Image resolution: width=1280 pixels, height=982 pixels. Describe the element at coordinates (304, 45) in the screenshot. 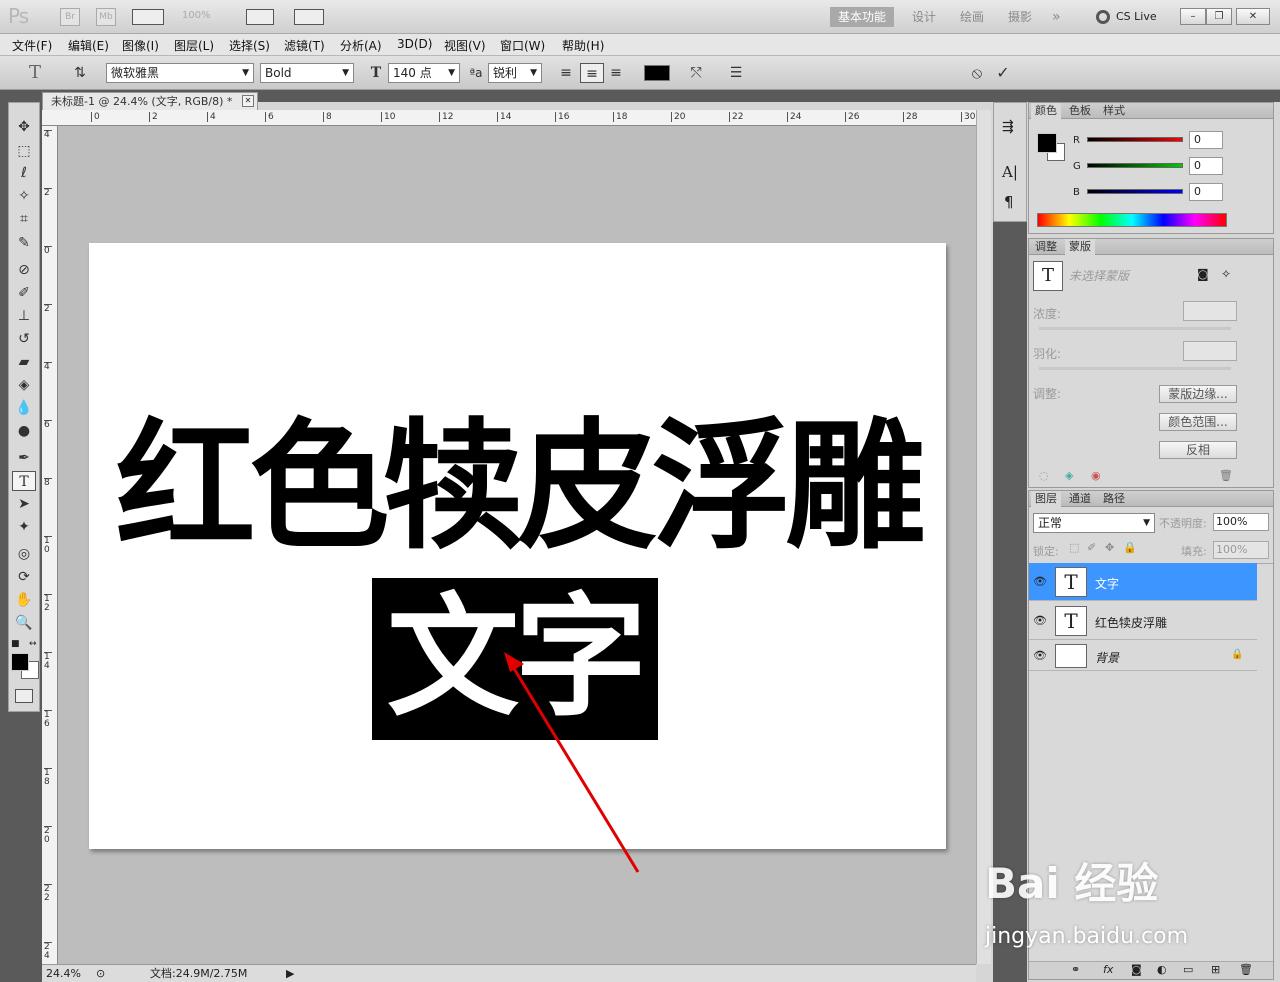

I see `menu-filter: 滤镜(T)` at that location.